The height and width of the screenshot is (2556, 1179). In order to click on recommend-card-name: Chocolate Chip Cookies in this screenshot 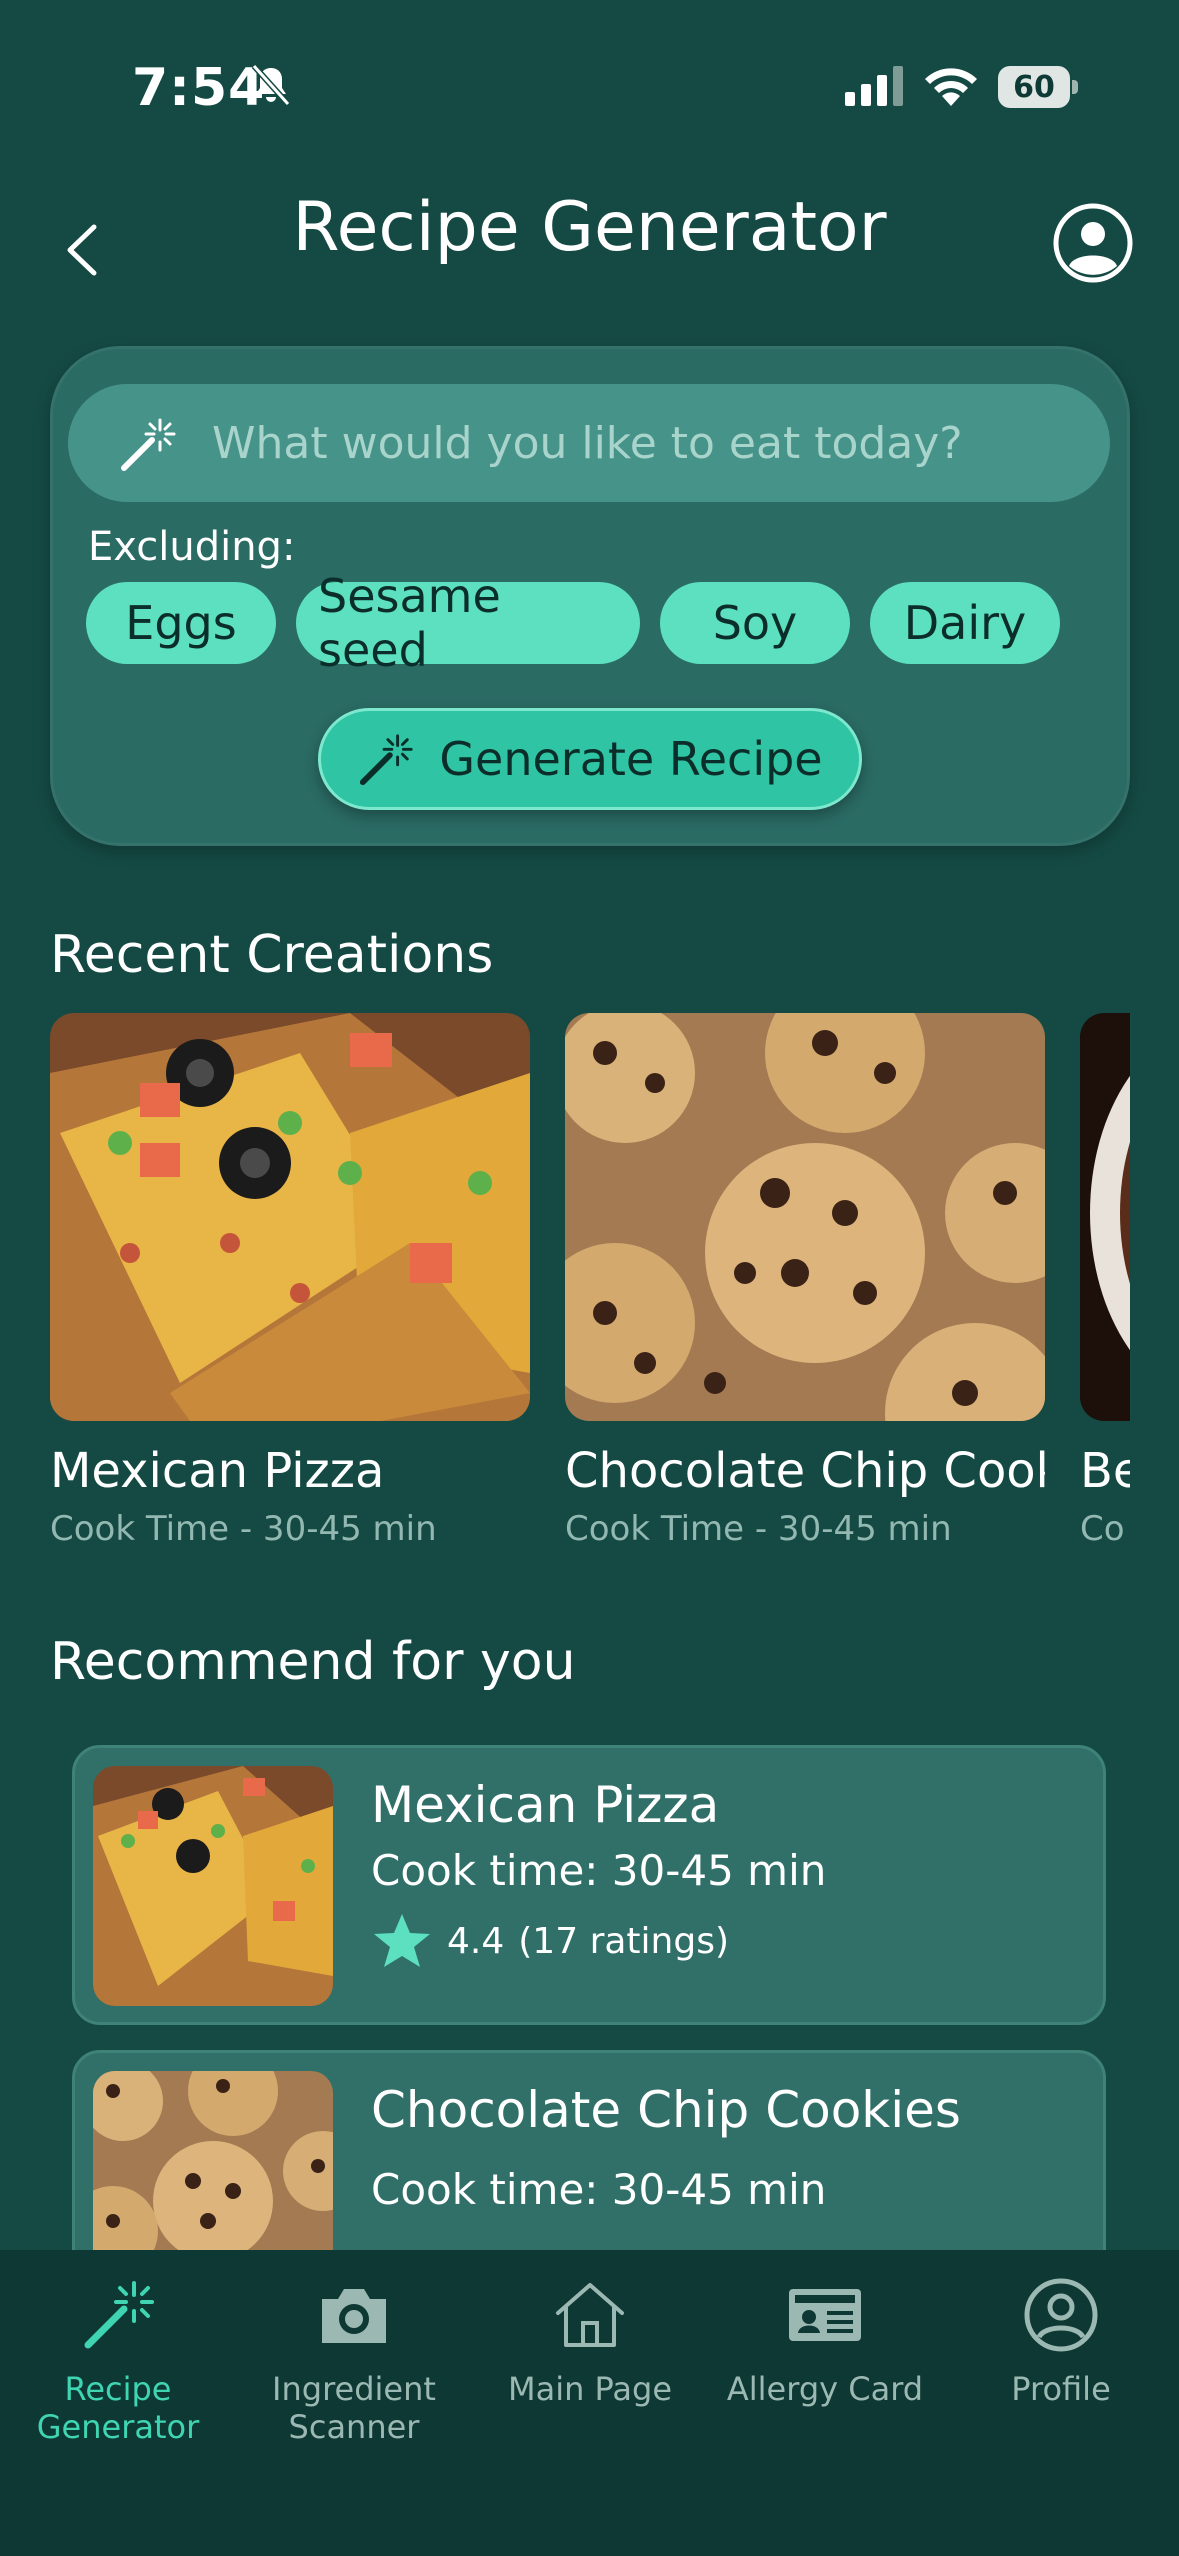, I will do `click(666, 2110)`.